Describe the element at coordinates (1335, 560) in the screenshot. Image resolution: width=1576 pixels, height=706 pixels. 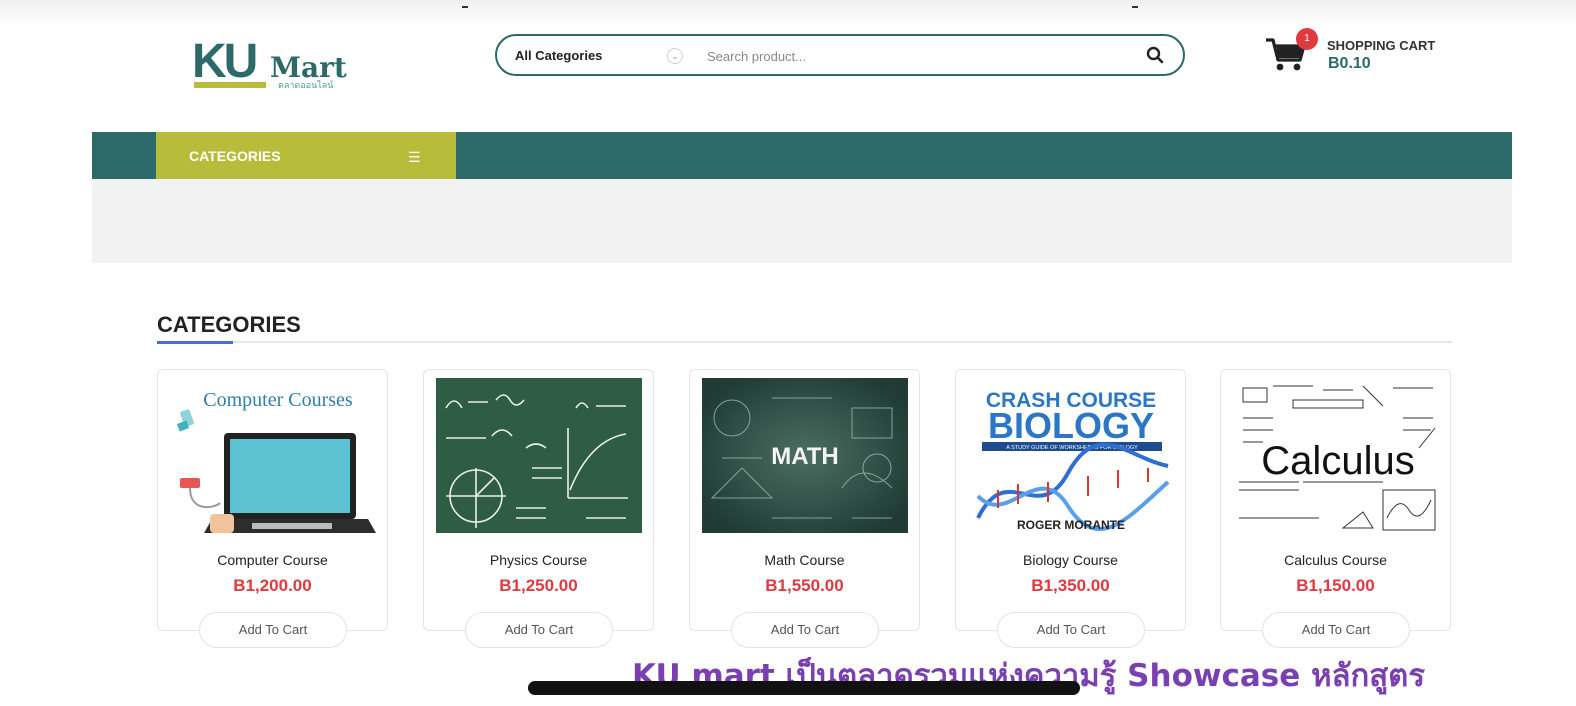
I see `product-name: Calculus Course` at that location.